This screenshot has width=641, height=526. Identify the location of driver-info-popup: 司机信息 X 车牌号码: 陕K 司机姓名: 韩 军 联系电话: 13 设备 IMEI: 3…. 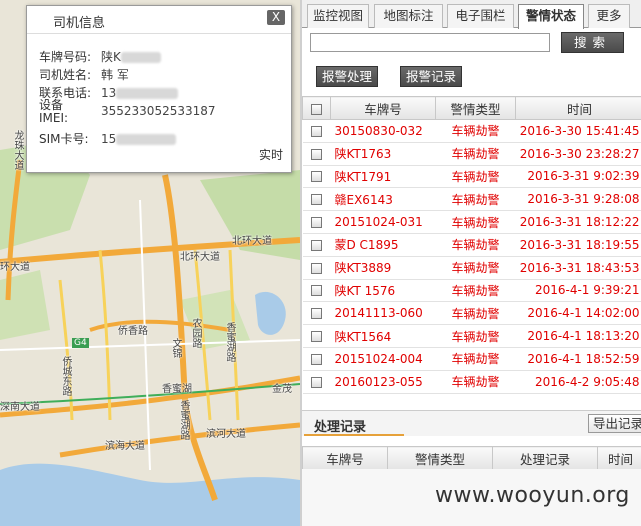
(159, 89).